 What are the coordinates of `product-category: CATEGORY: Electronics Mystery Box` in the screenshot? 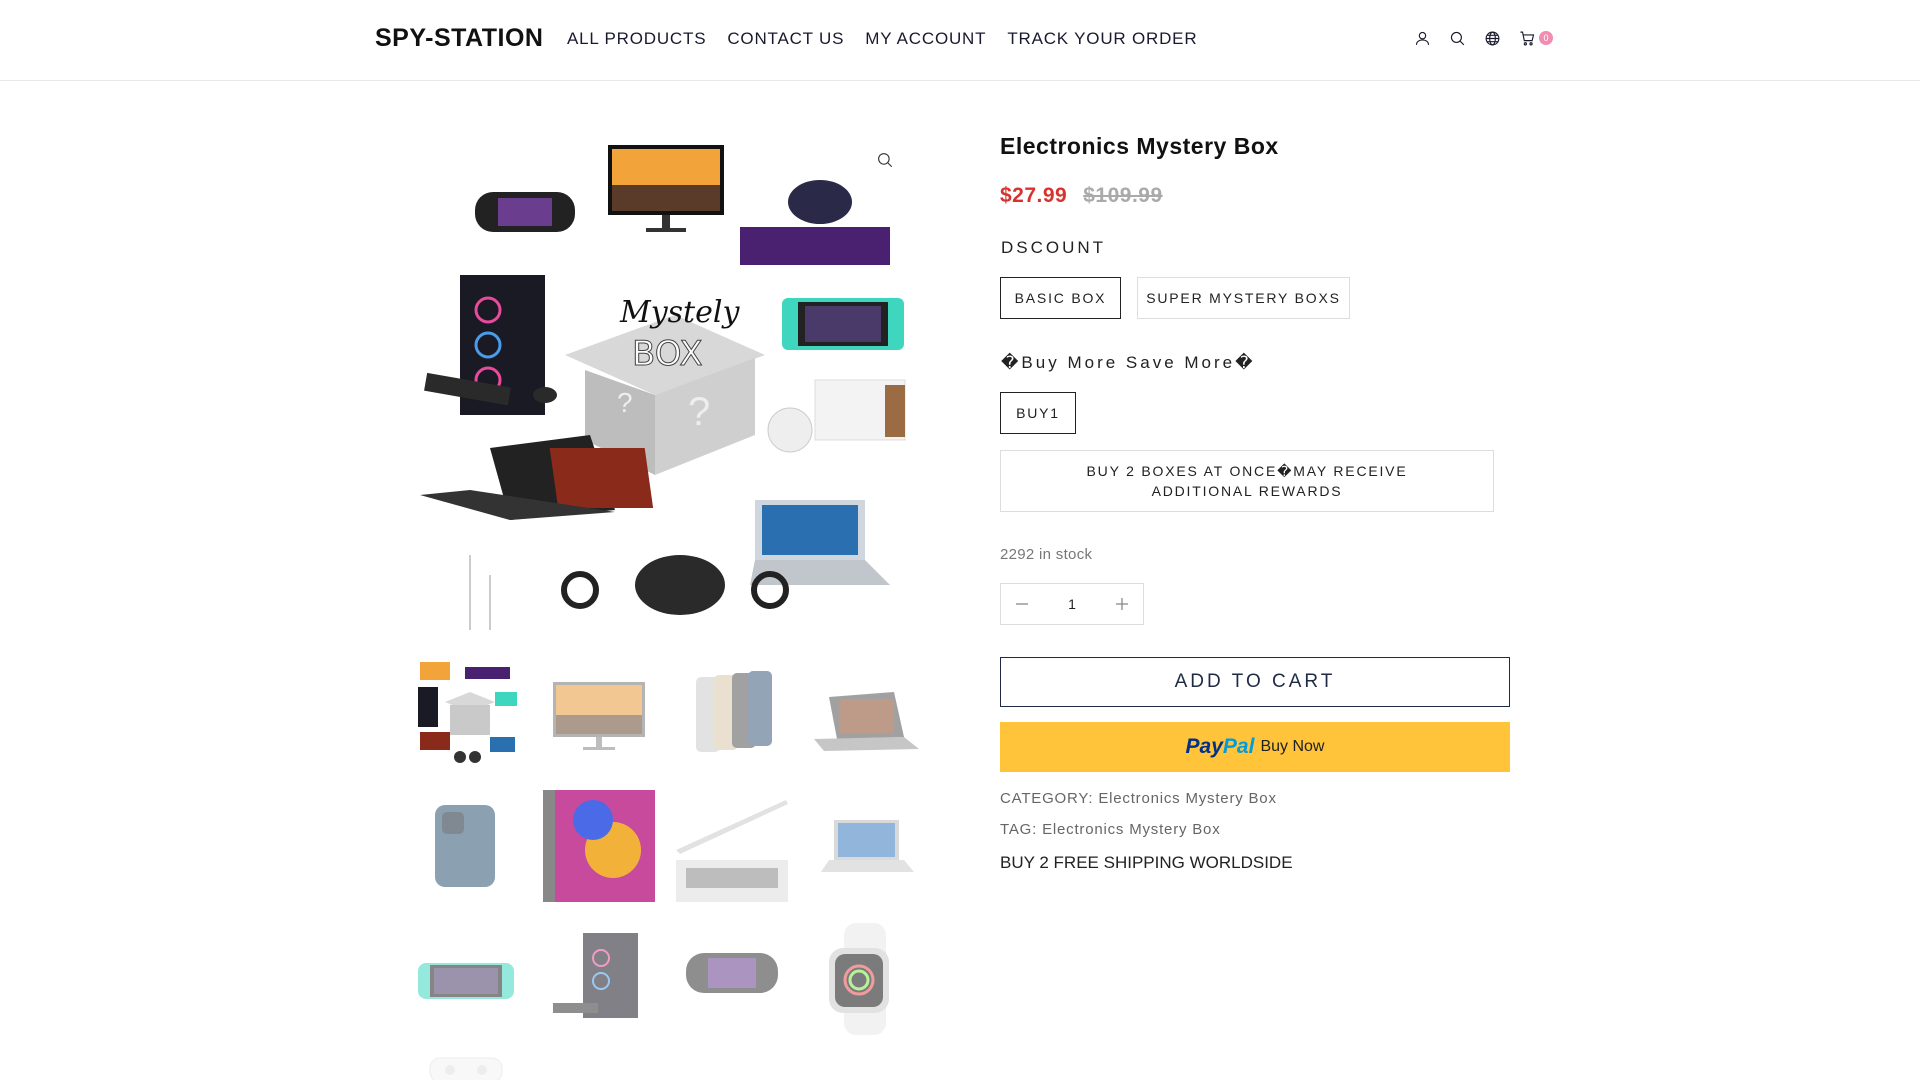 It's located at (1138, 798).